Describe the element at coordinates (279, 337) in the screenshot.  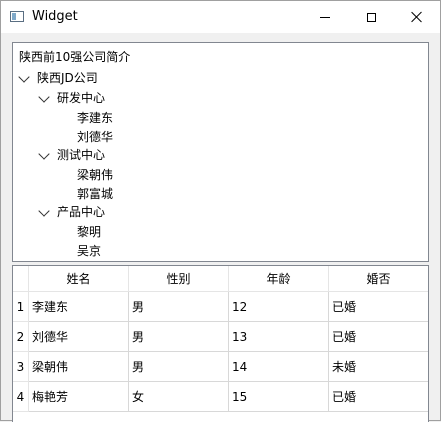
I see `table-cell: 13` at that location.